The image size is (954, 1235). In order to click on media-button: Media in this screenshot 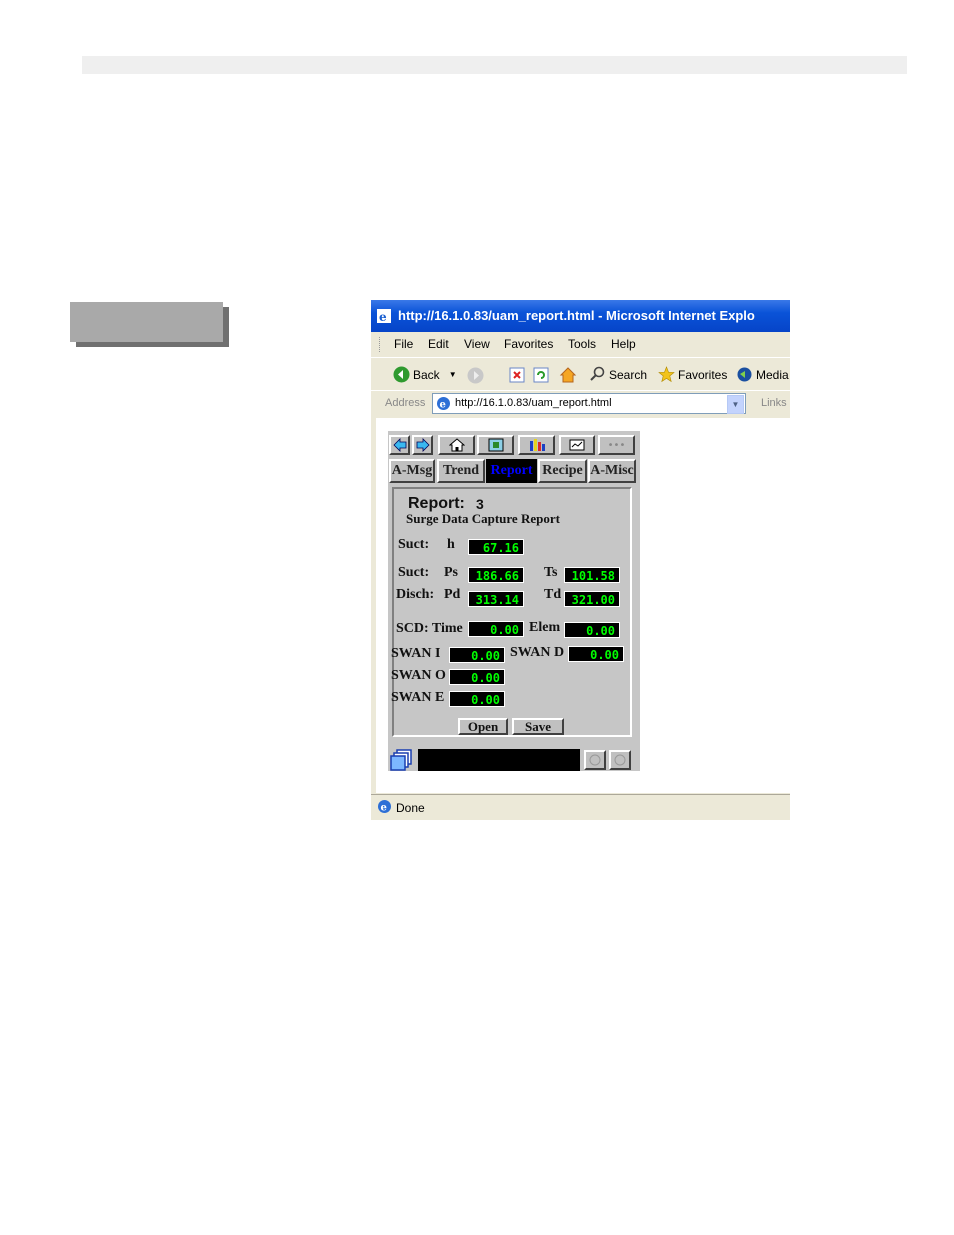, I will do `click(762, 374)`.